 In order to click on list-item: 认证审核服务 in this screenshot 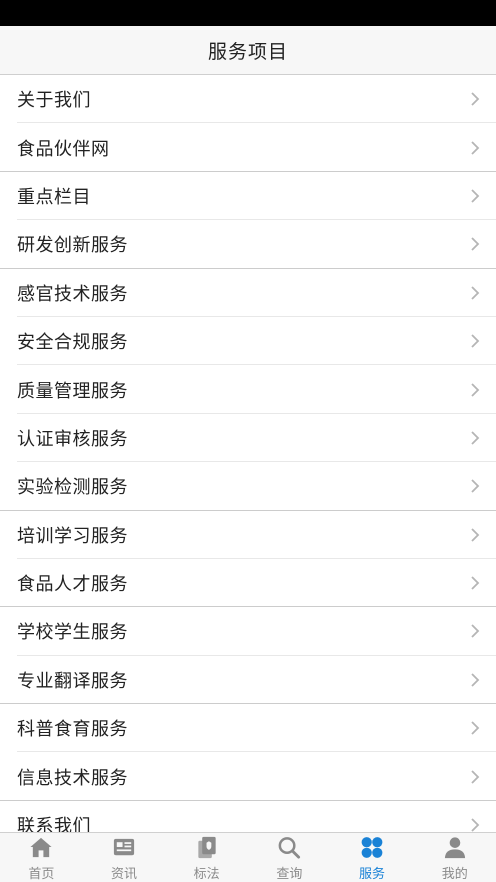, I will do `click(248, 438)`.